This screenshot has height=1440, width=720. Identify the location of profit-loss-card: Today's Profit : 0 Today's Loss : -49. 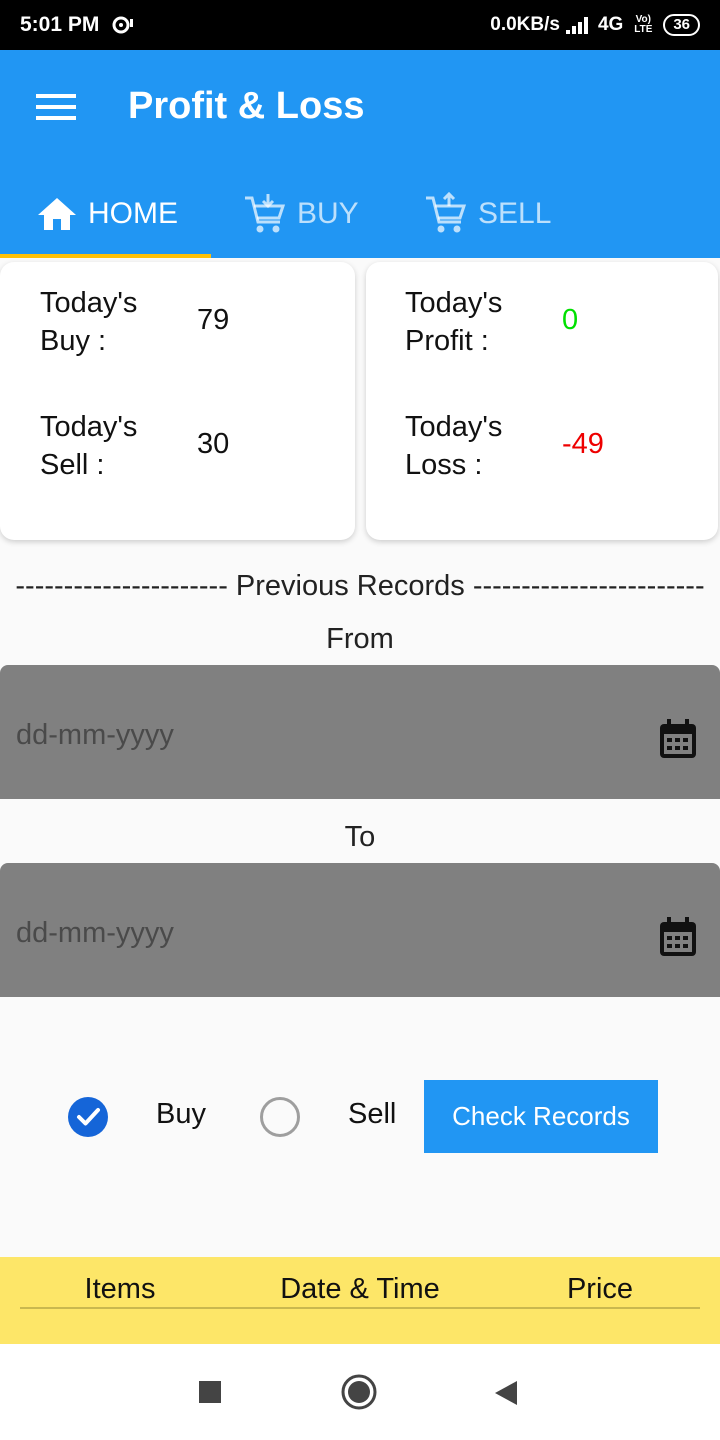
(542, 401).